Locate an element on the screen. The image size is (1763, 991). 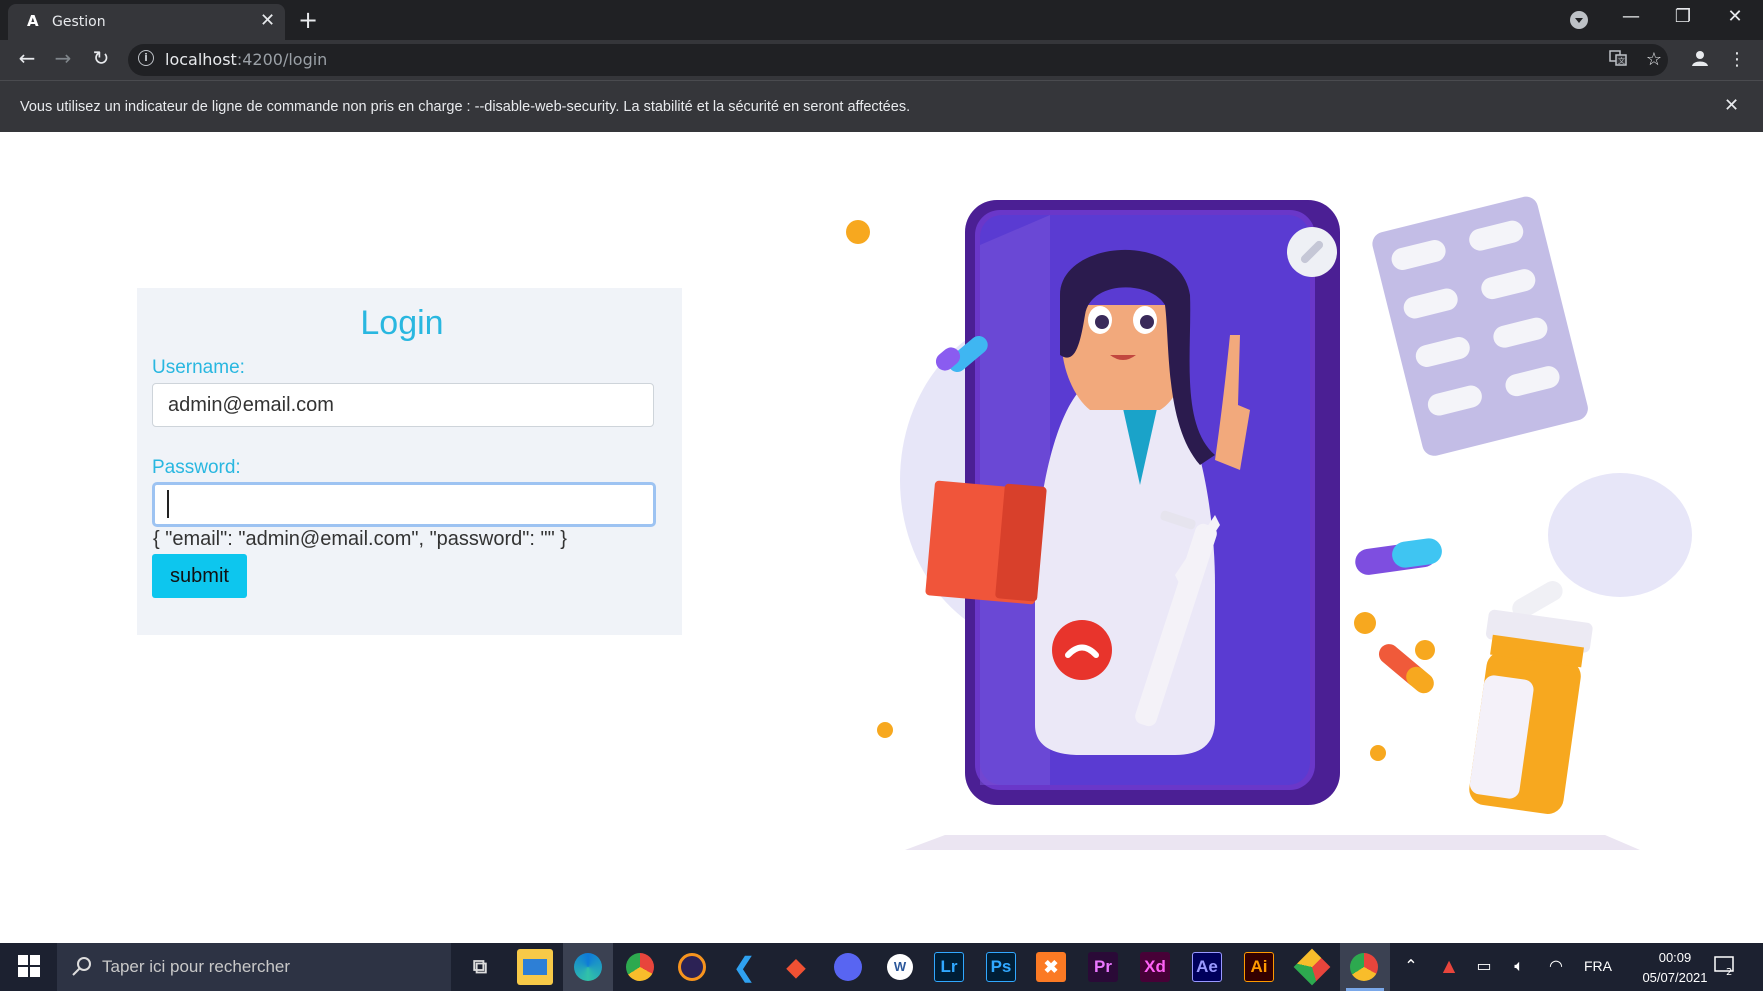
git-icon: ◆ is located at coordinates (796, 967).